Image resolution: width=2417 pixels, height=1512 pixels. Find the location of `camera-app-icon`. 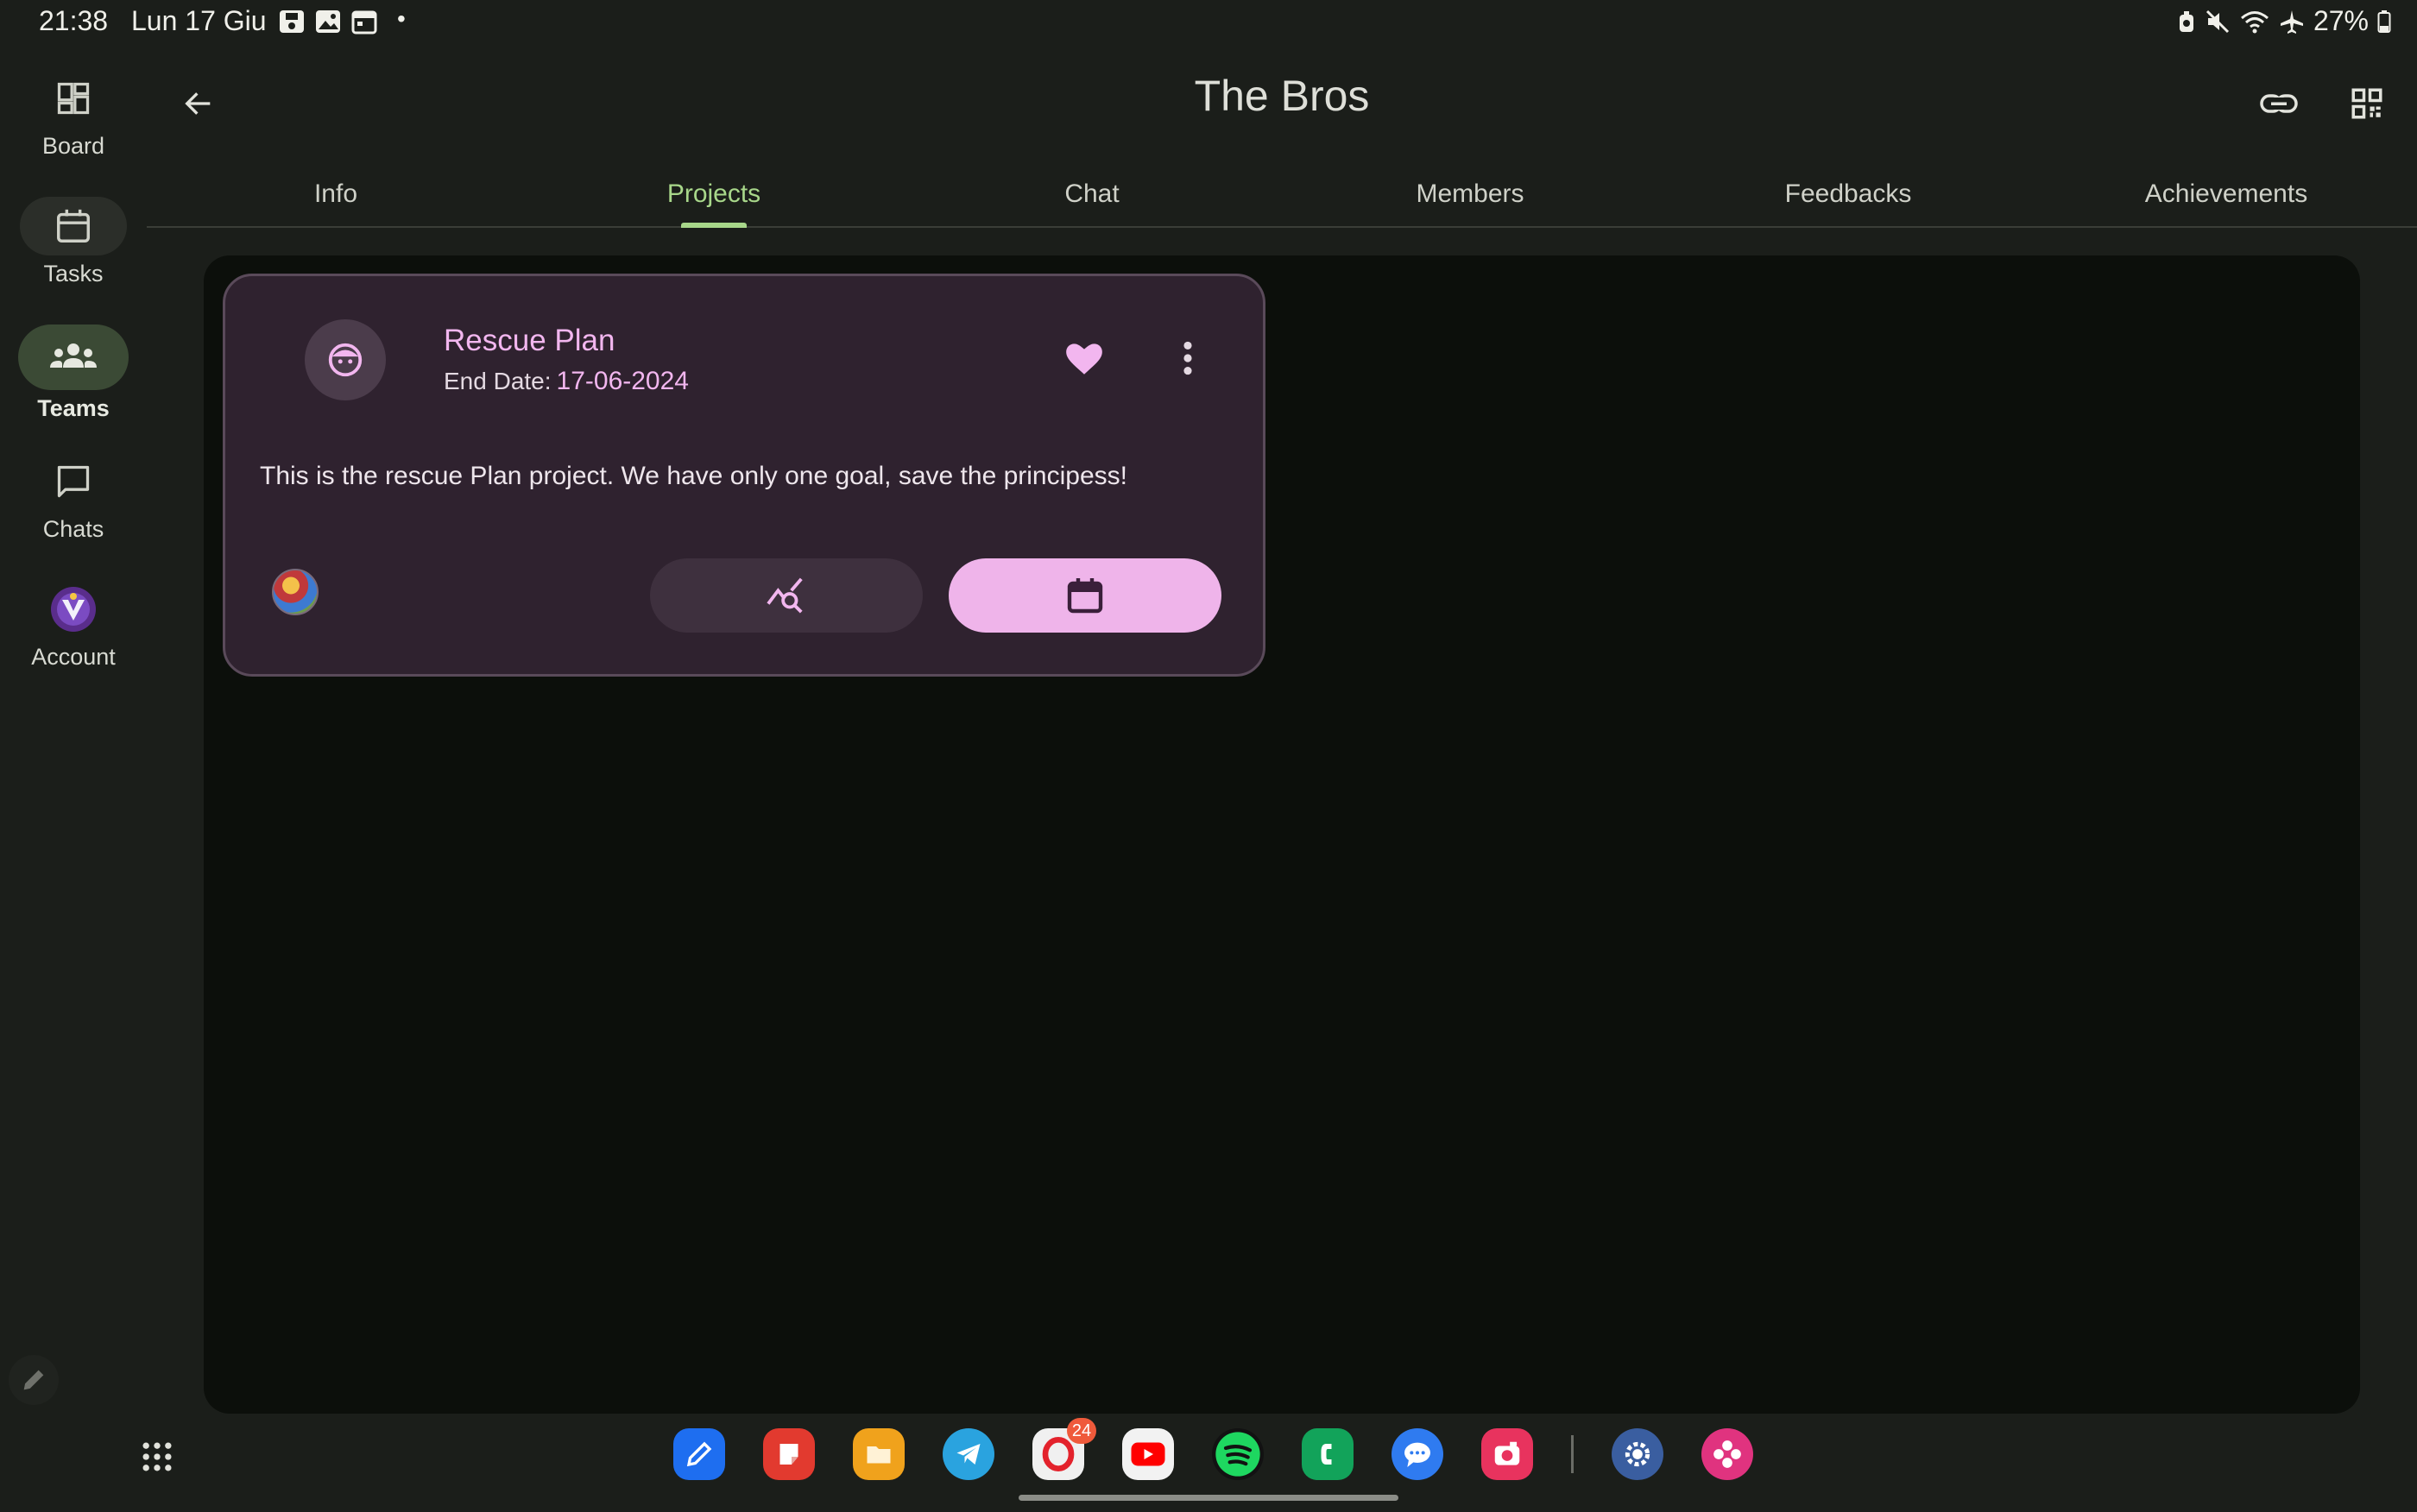

camera-app-icon is located at coordinates (1507, 1454).